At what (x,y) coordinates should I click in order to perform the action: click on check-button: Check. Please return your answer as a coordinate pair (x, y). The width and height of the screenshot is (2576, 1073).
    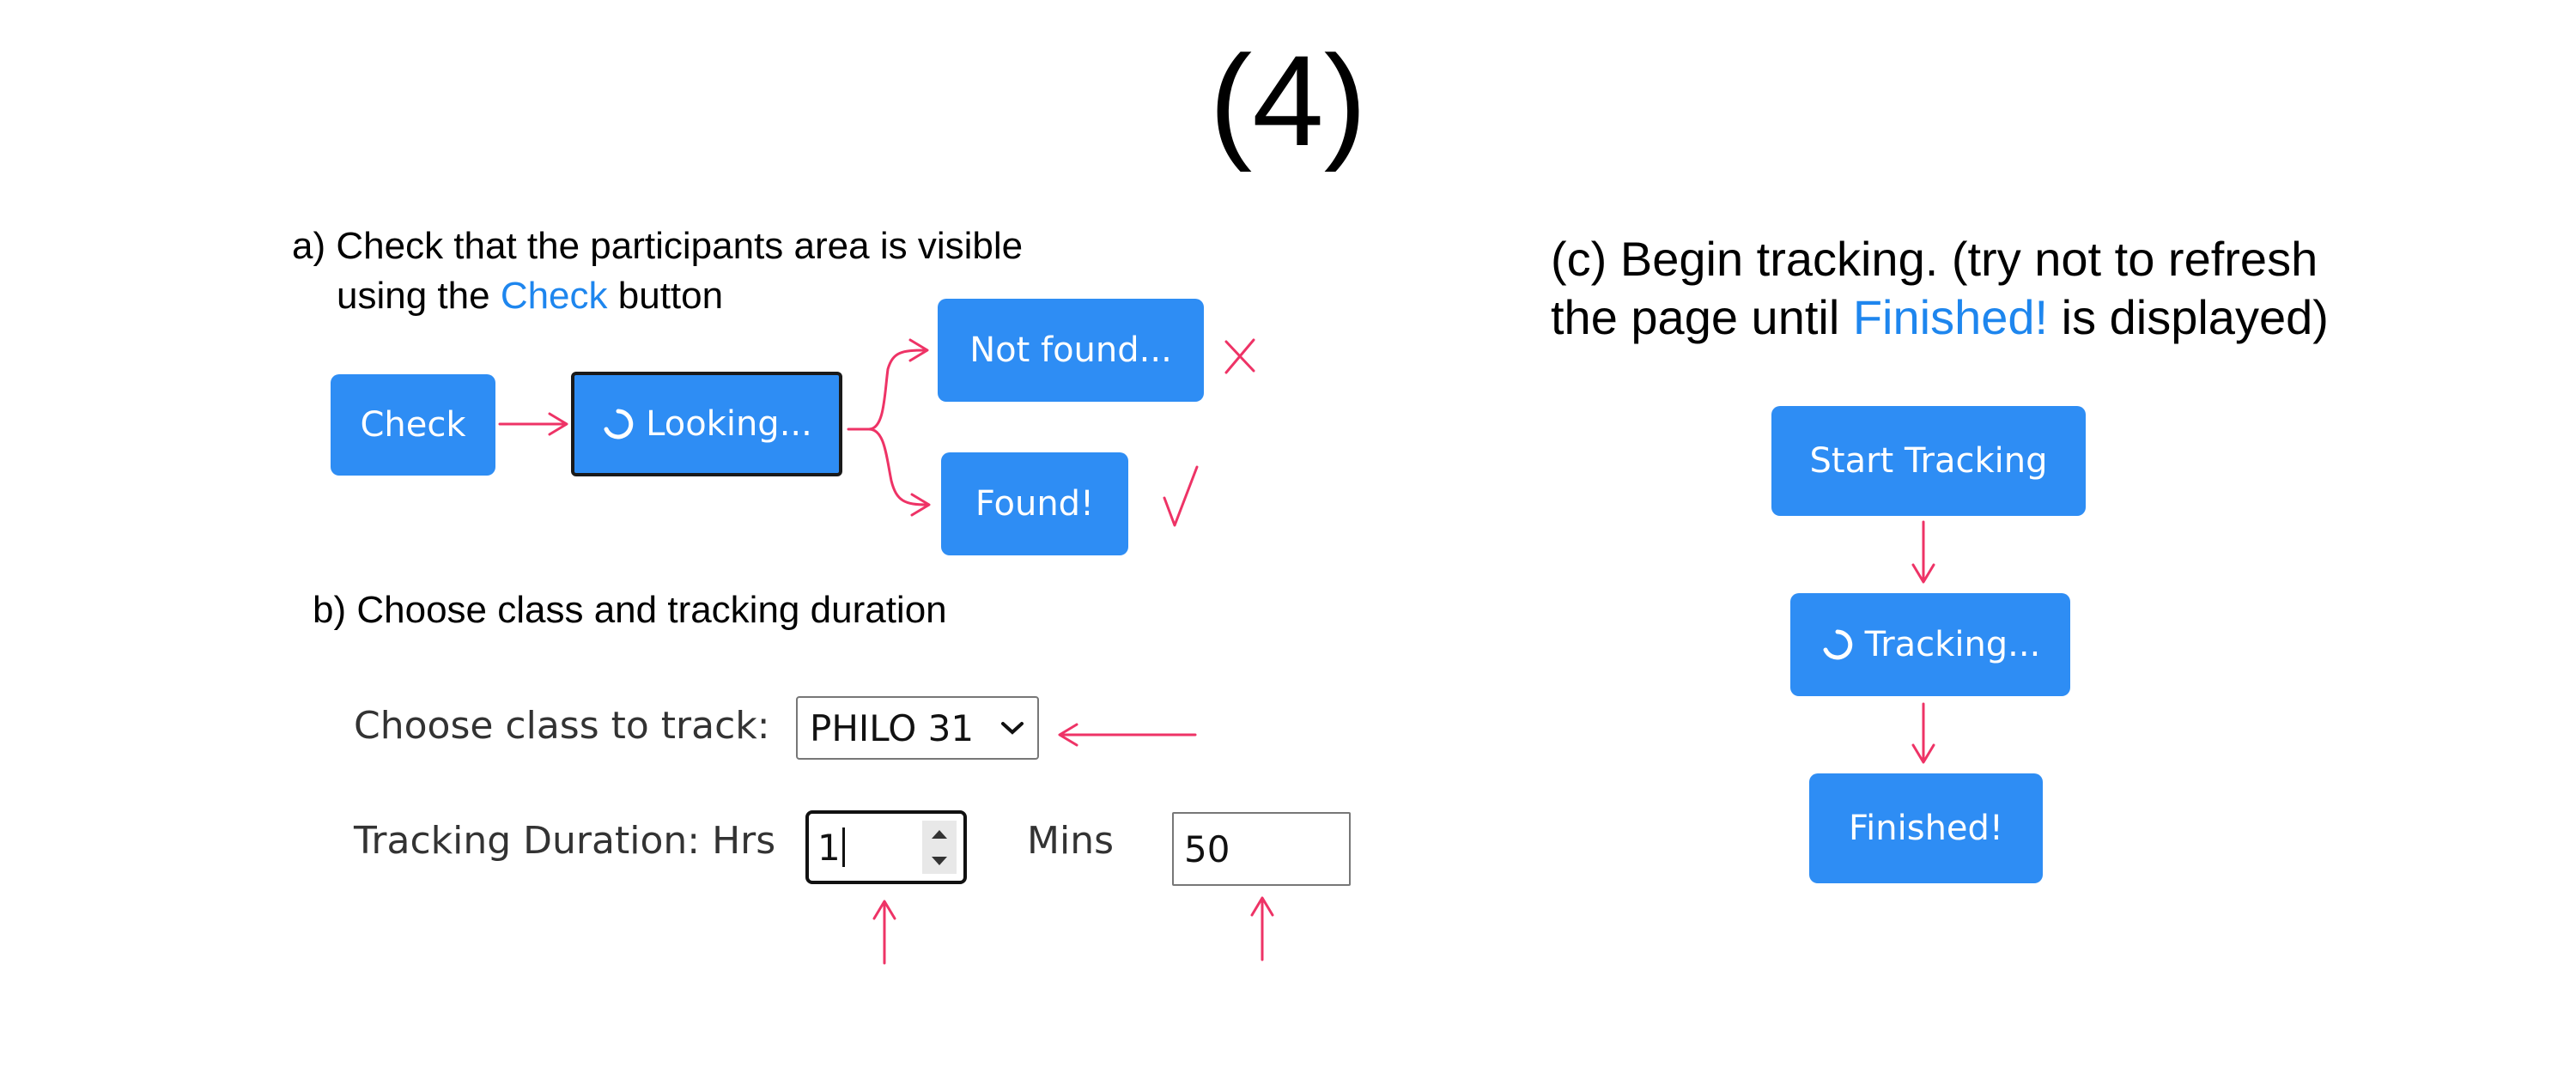
    Looking at the image, I should click on (413, 425).